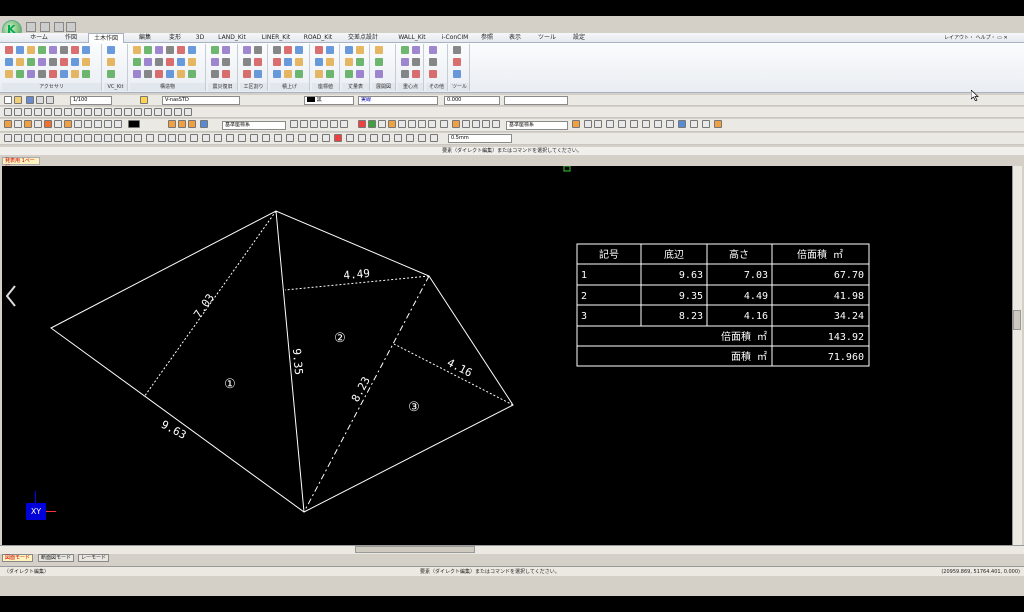 Image resolution: width=1024 pixels, height=612 pixels. Describe the element at coordinates (374, 138) in the screenshot. I see `edit-t-icon` at that location.